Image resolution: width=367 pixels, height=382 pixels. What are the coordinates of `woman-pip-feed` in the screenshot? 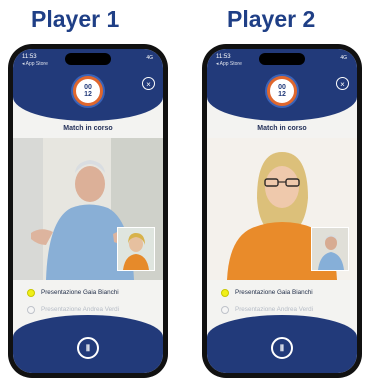 It's located at (136, 249).